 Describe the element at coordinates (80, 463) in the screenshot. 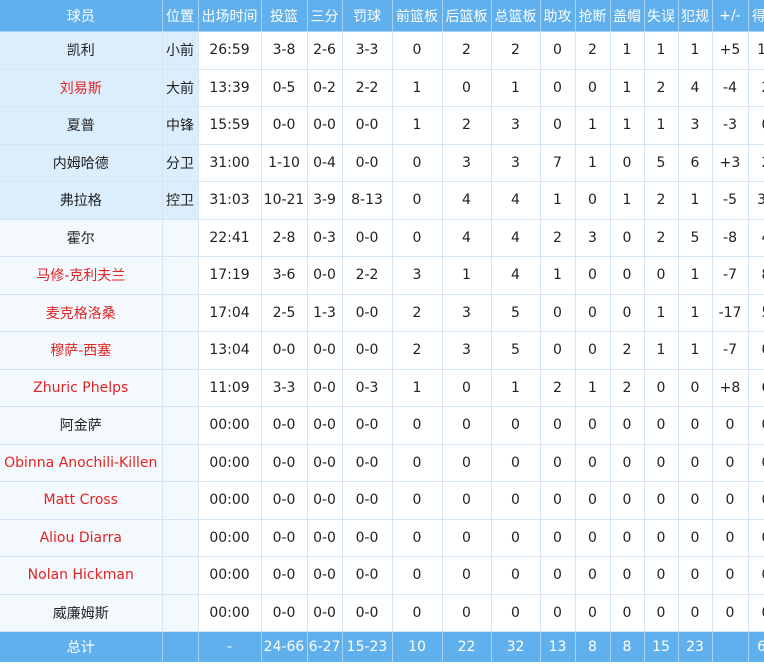

I see `player-name-link: Obinna Anochili-Killen` at that location.